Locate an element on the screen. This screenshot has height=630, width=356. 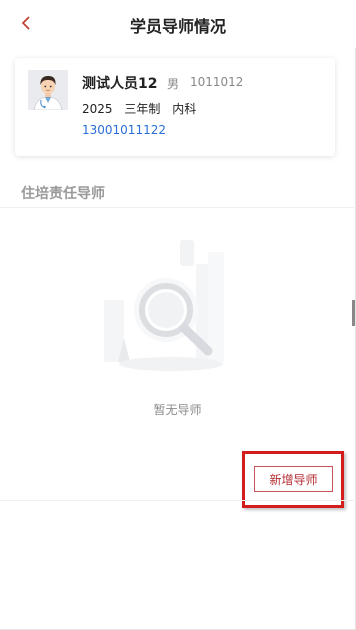
nav-bar: 学员导师情况 is located at coordinates (178, 24).